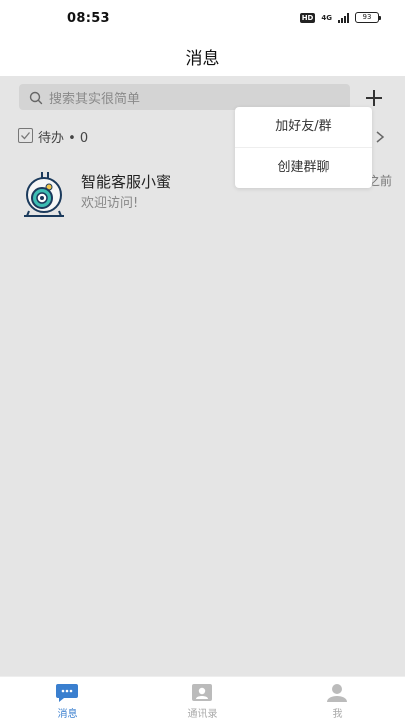  What do you see at coordinates (303, 127) in the screenshot?
I see `add-friend-group-menu-item: 加好友/群` at bounding box center [303, 127].